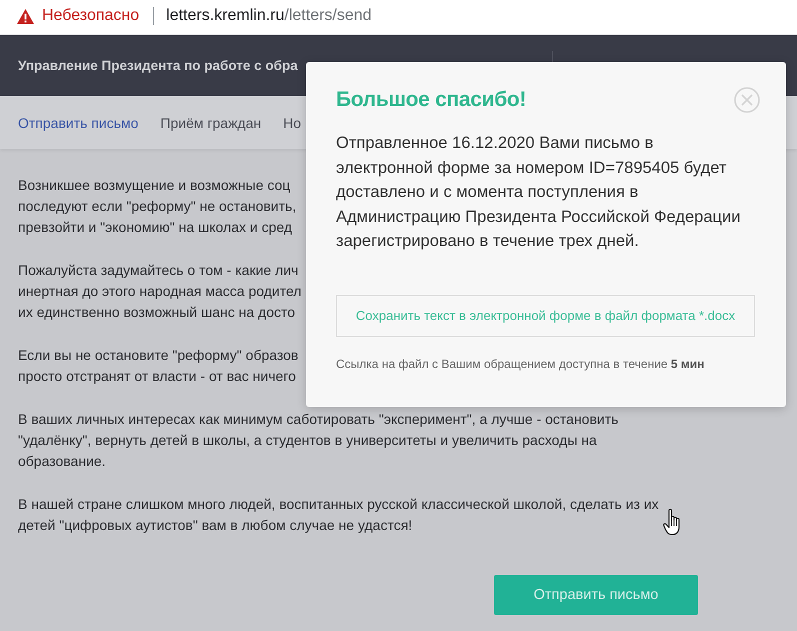 The height and width of the screenshot is (631, 797). I want to click on url-path: /letters/send, so click(328, 16).